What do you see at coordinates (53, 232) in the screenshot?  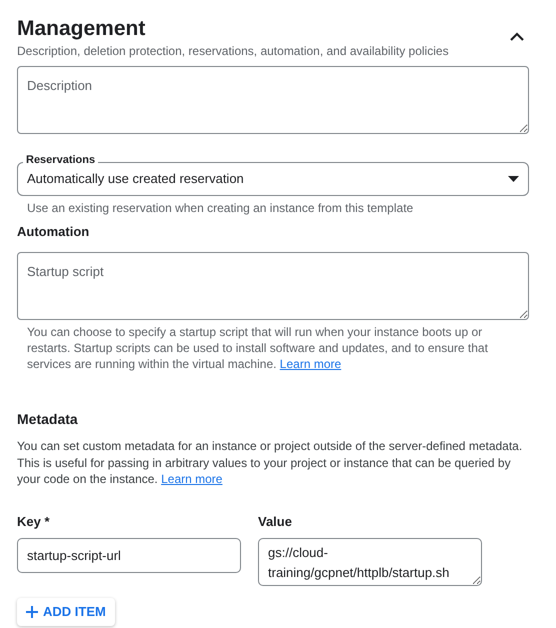 I see `section-heading: Automation` at bounding box center [53, 232].